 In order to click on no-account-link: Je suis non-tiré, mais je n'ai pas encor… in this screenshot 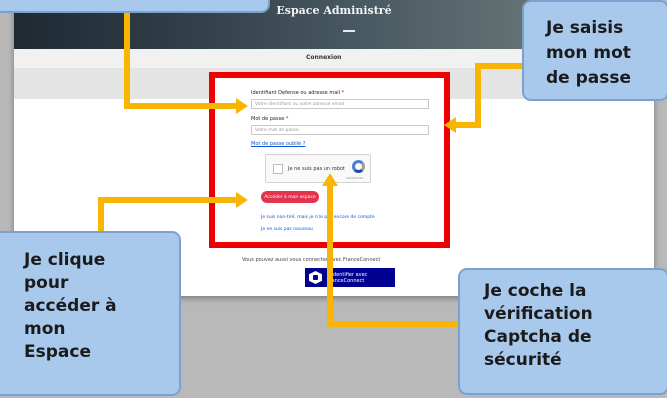, I will do `click(318, 217)`.